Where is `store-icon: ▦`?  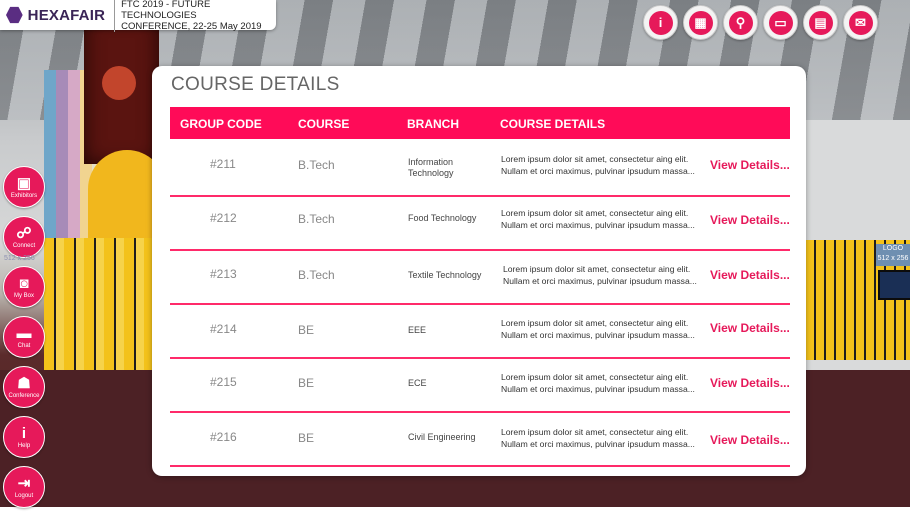
store-icon: ▦ is located at coordinates (700, 22).